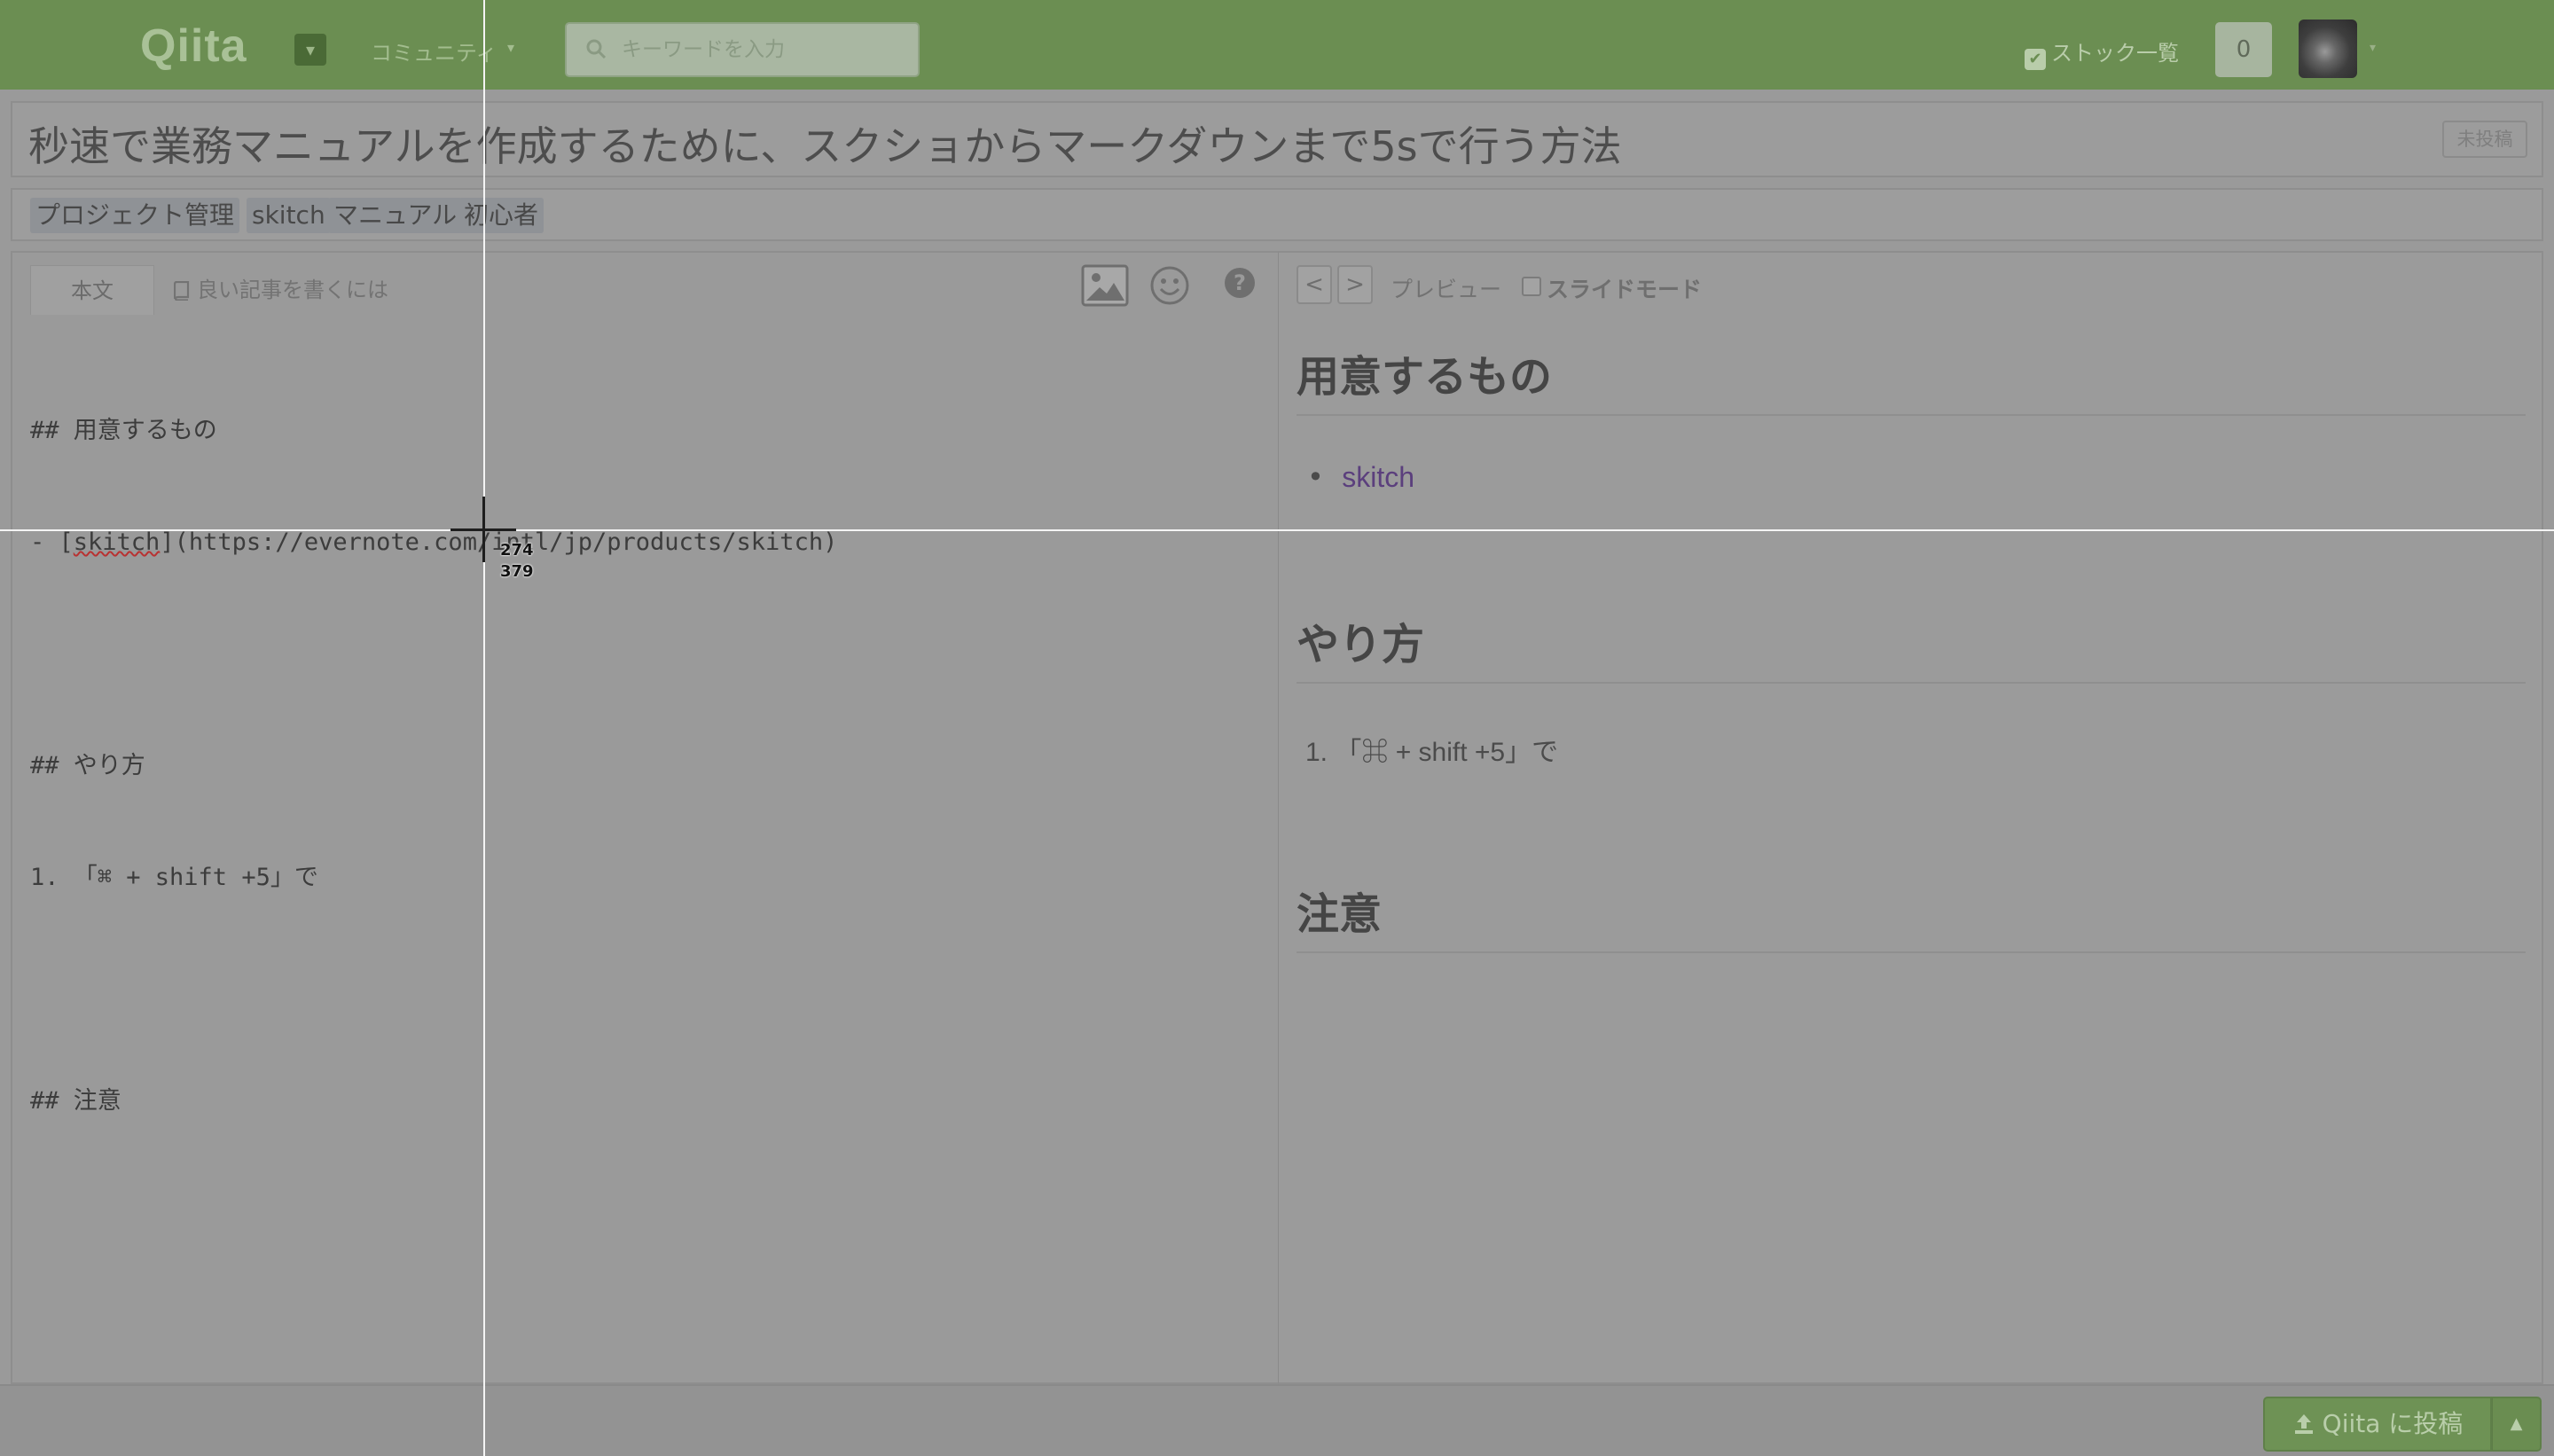 The image size is (2554, 1456). Describe the element at coordinates (1314, 284) in the screenshot. I see `prev-button: <` at that location.